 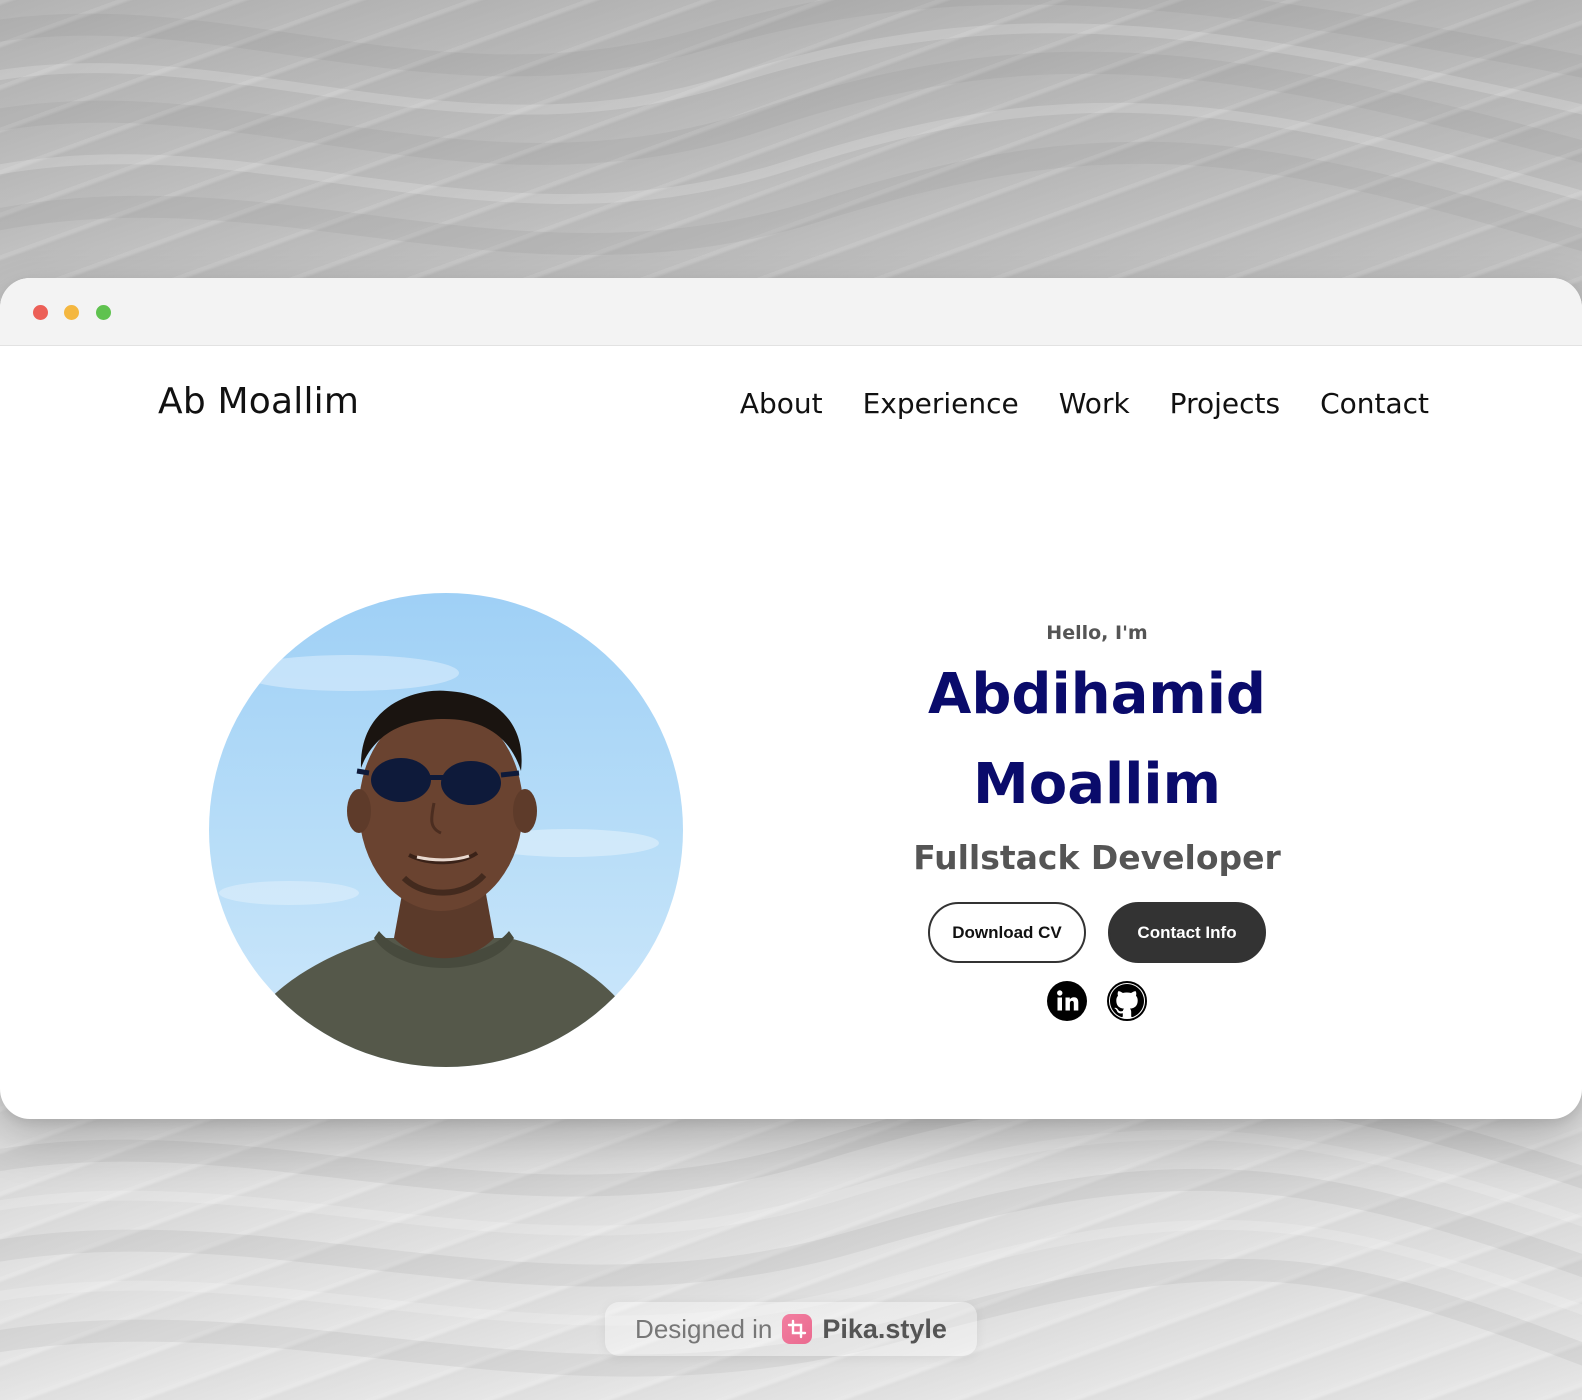 I want to click on window-titlebar, so click(x=791, y=312).